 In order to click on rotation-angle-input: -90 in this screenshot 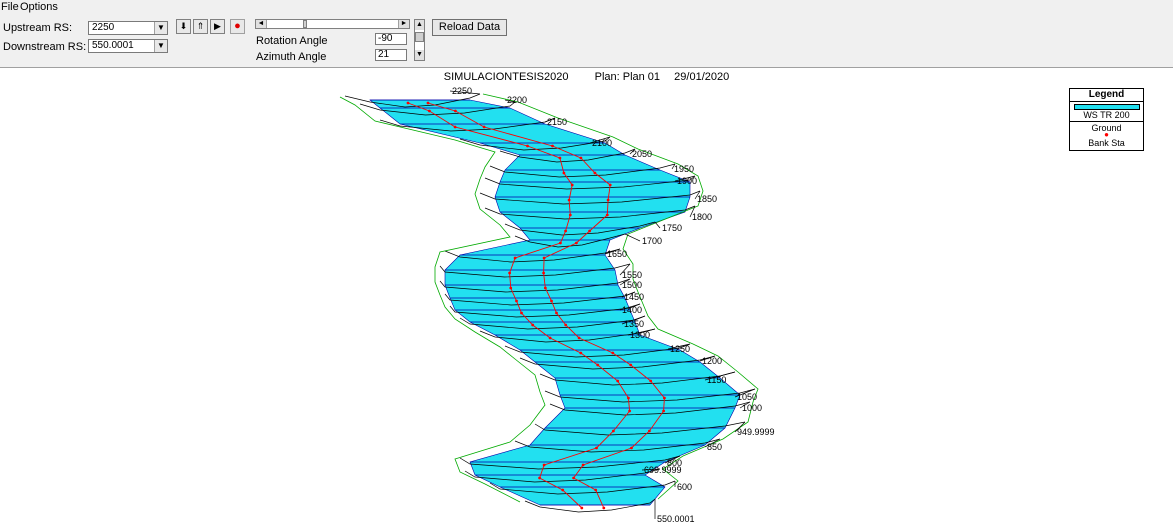, I will do `click(391, 39)`.